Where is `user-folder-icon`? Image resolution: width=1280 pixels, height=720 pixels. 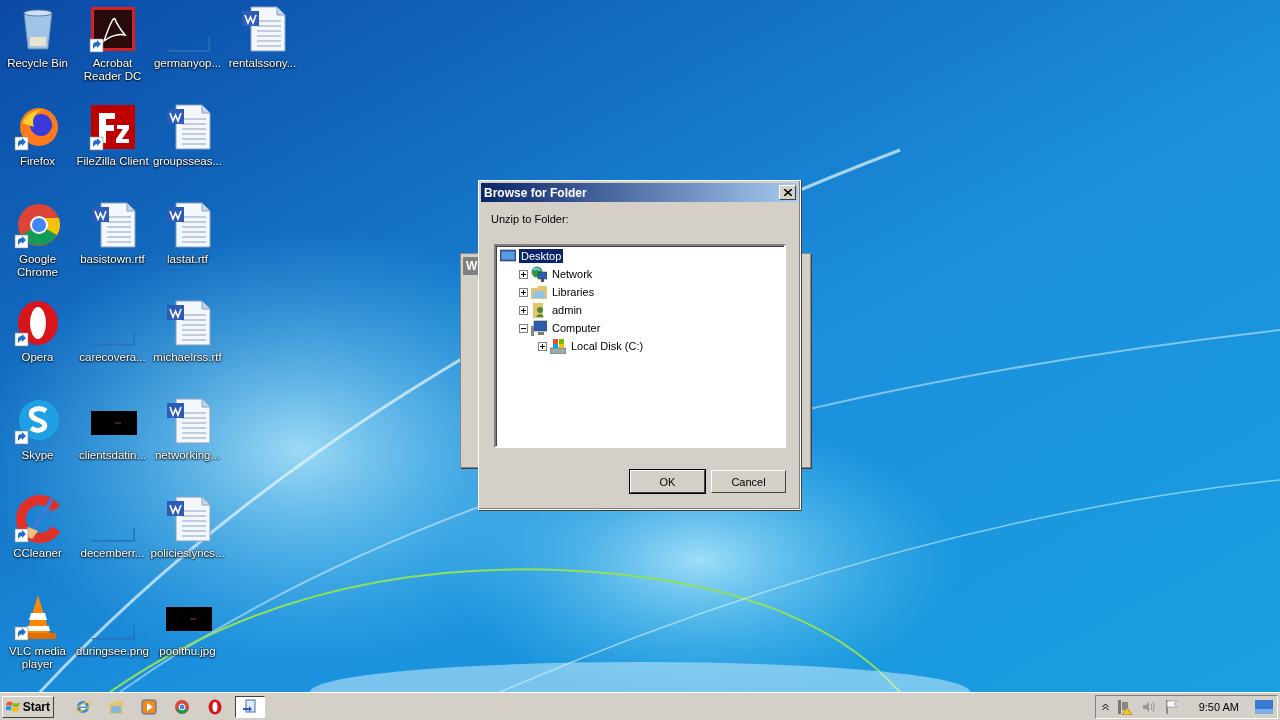 user-folder-icon is located at coordinates (539, 310).